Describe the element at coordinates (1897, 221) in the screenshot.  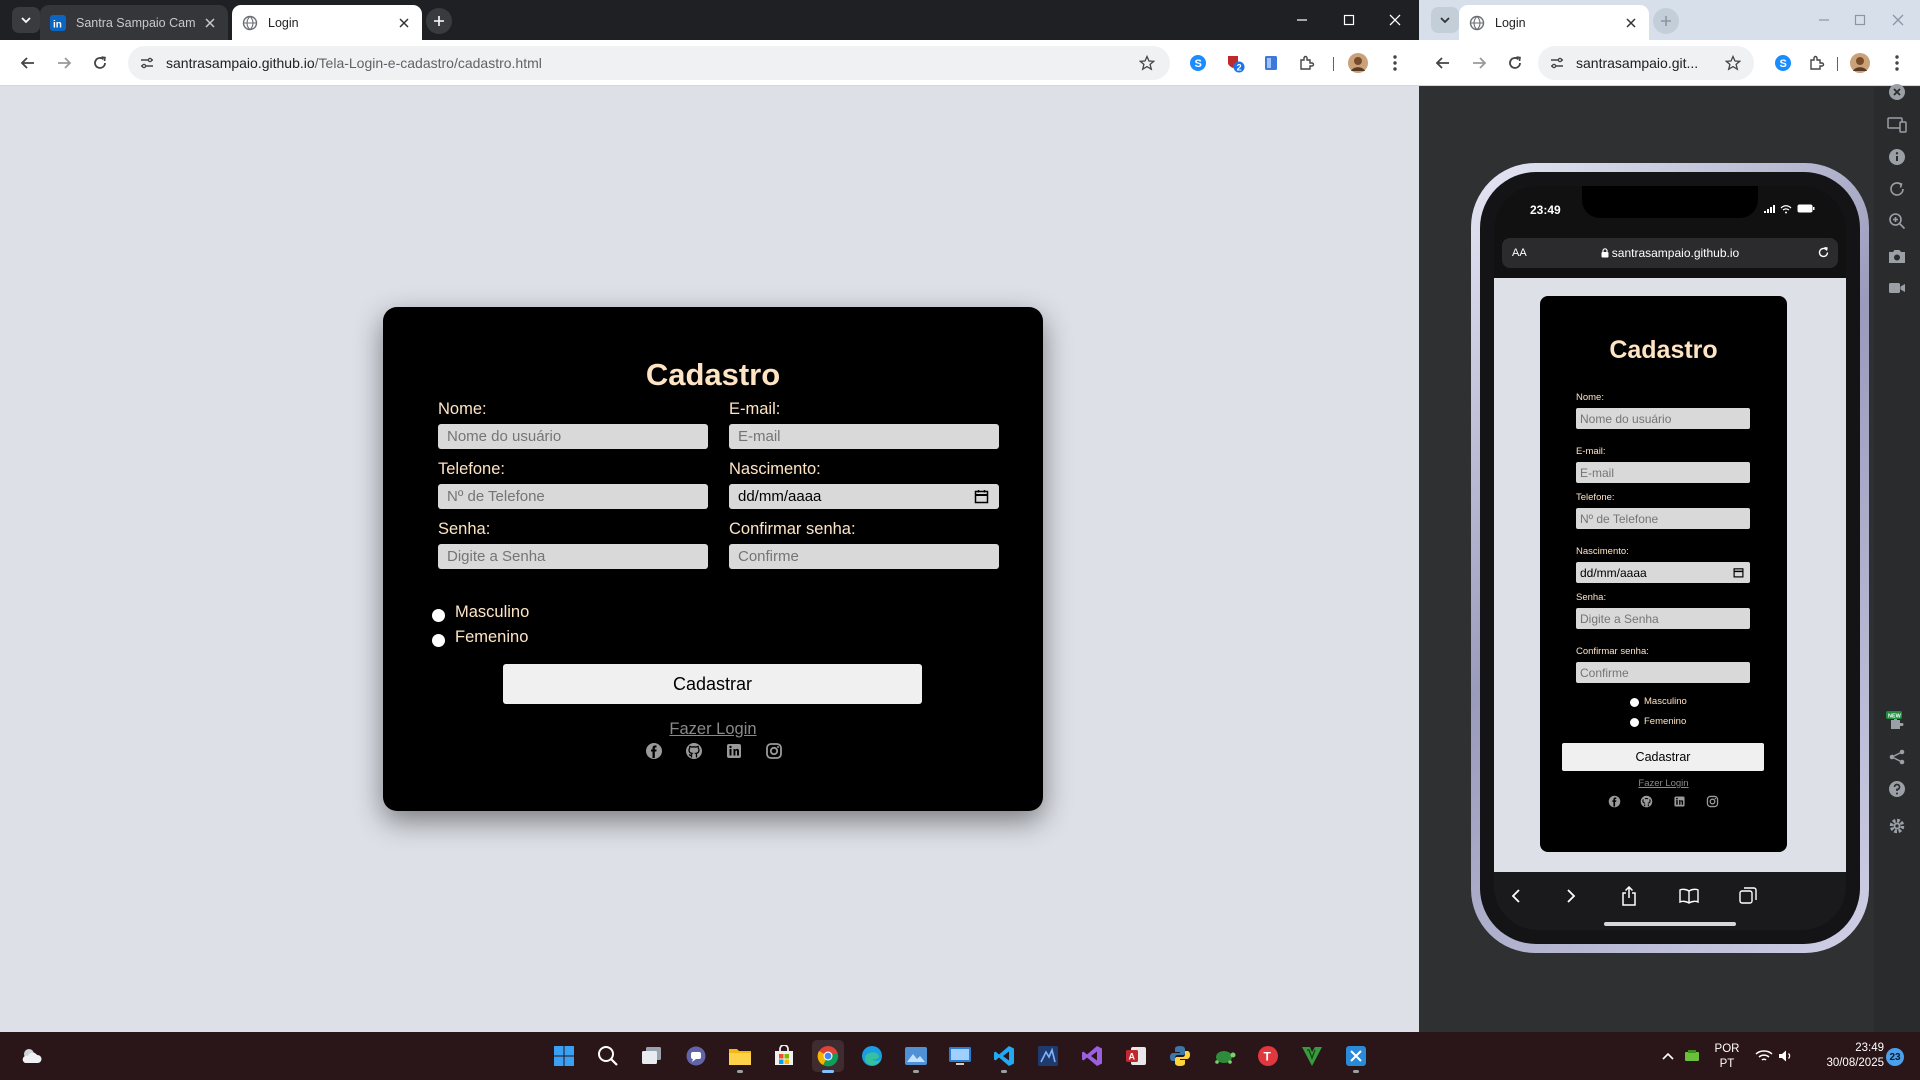
I see `zoom-icon` at that location.